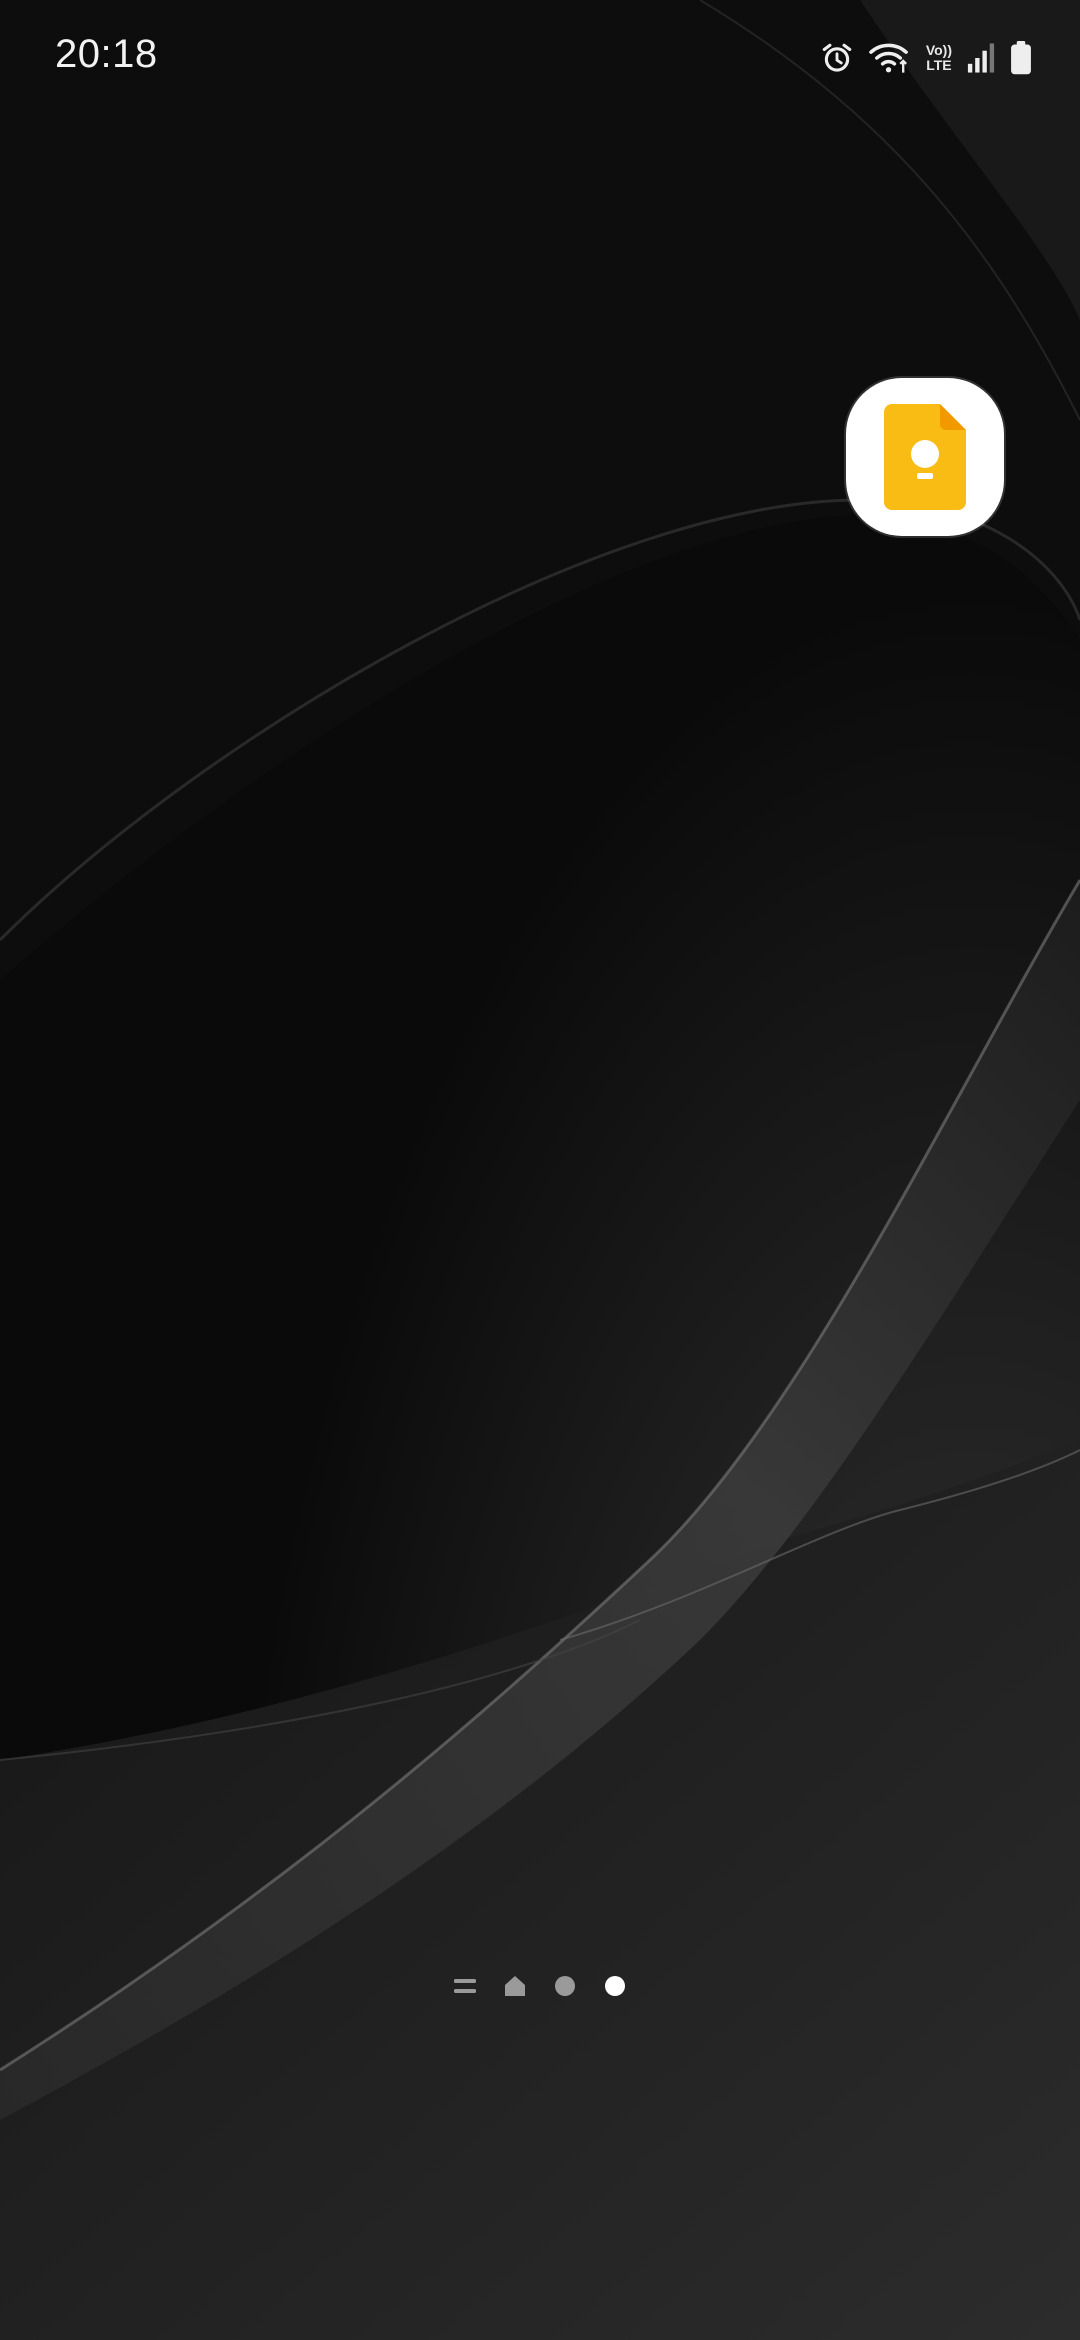 The height and width of the screenshot is (2340, 1080). I want to click on google-keep-icon, so click(925, 457).